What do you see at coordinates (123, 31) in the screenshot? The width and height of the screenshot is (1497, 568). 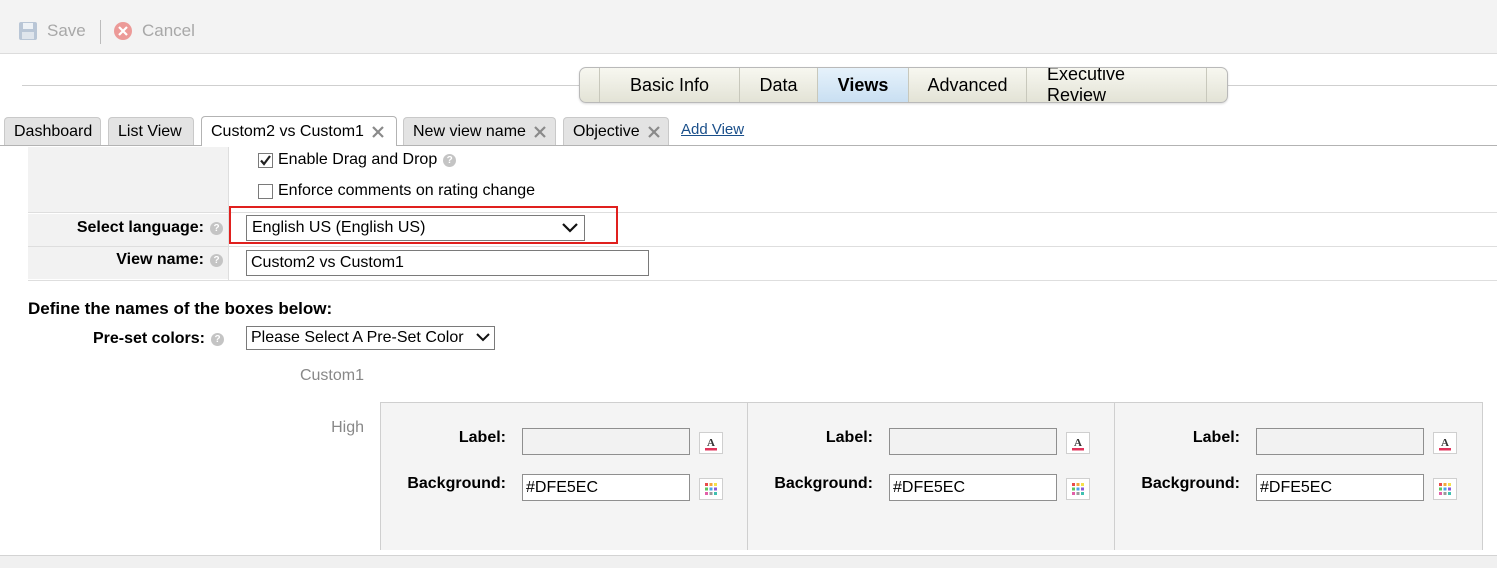 I see `cancel-icon` at bounding box center [123, 31].